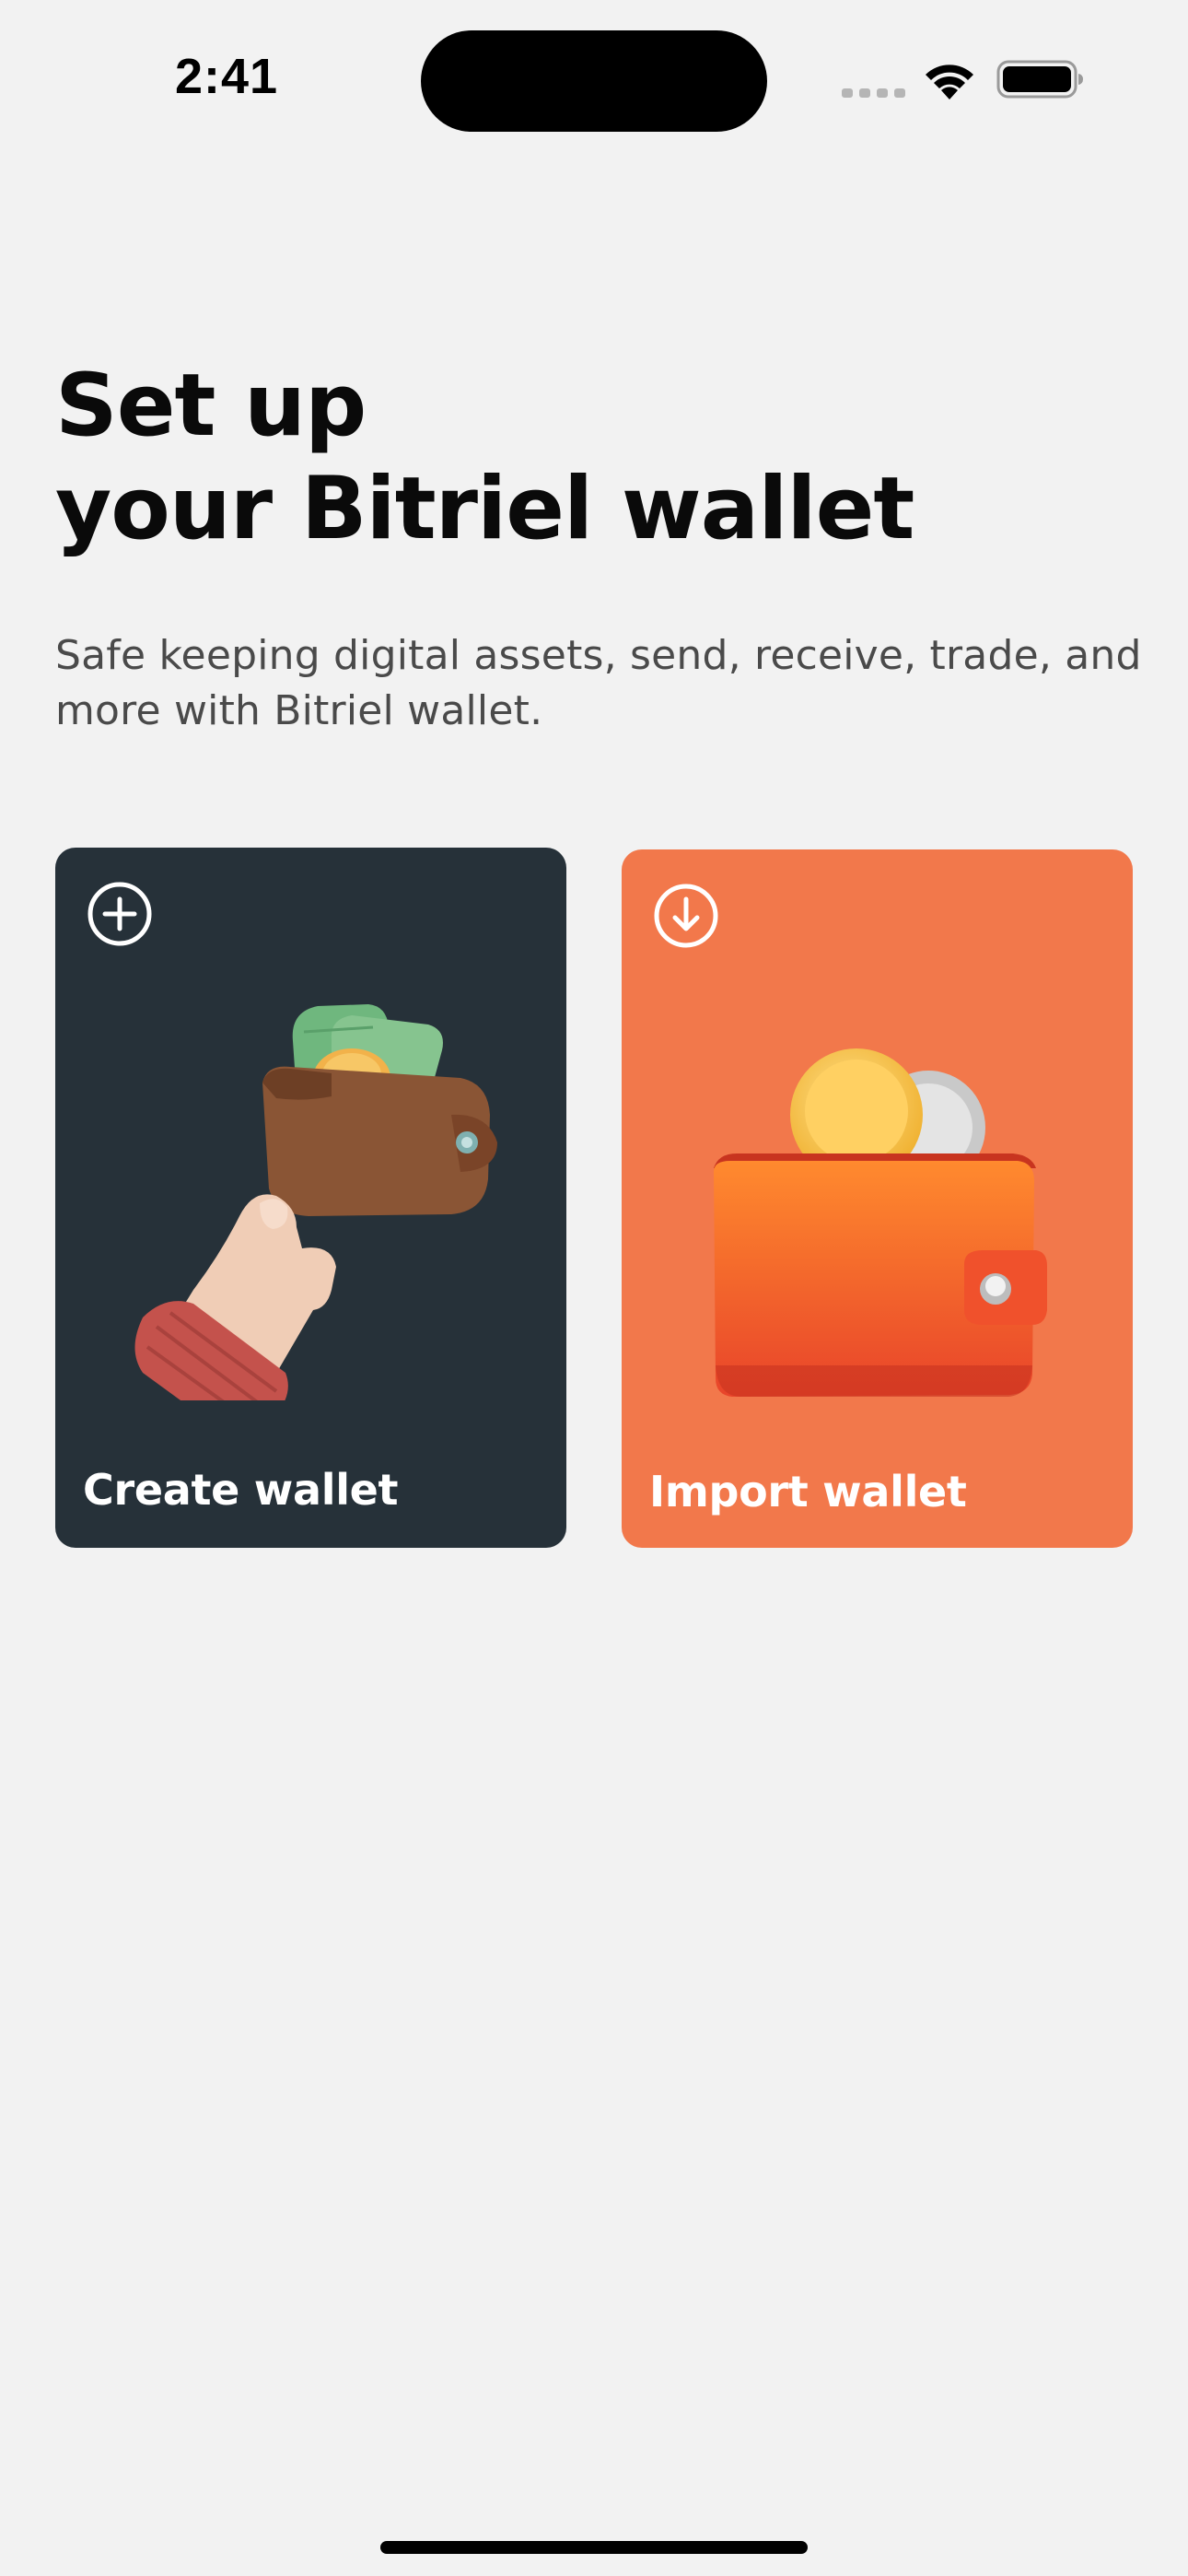 This screenshot has width=1188, height=2576. What do you see at coordinates (315, 1202) in the screenshot?
I see `hand-holding-wallet-illustration` at bounding box center [315, 1202].